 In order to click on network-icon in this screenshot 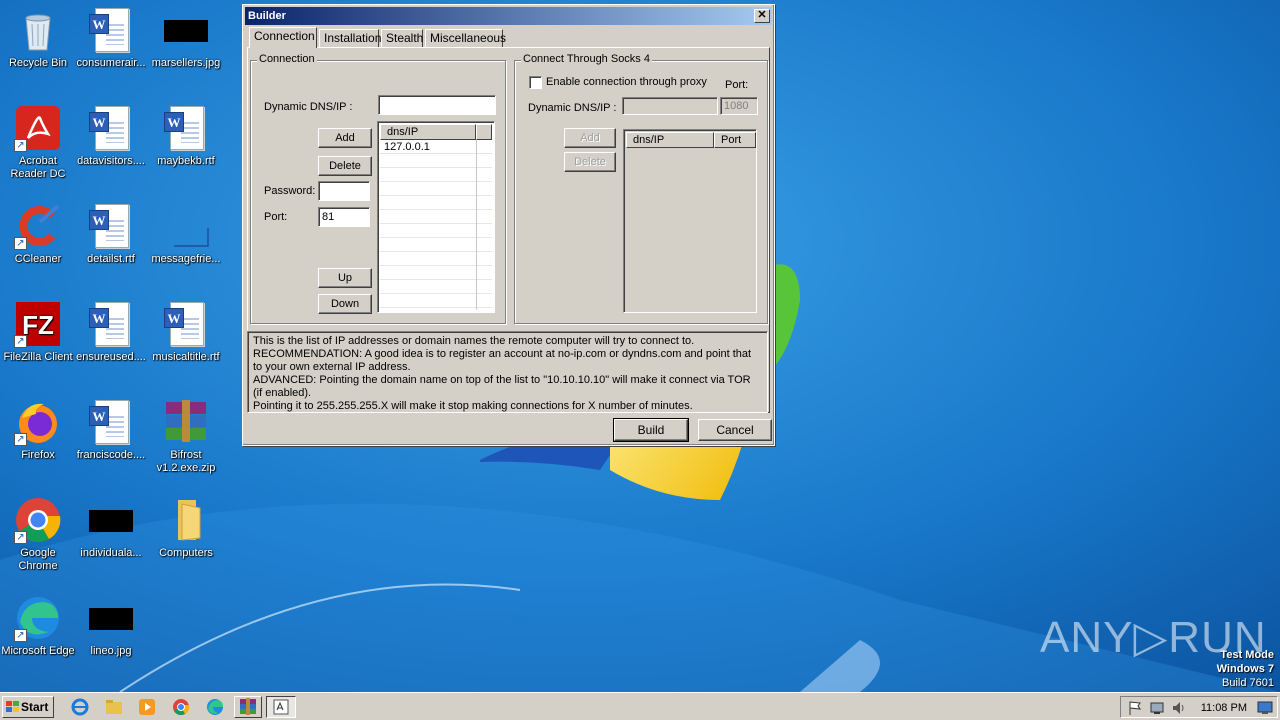, I will do `click(1157, 708)`.